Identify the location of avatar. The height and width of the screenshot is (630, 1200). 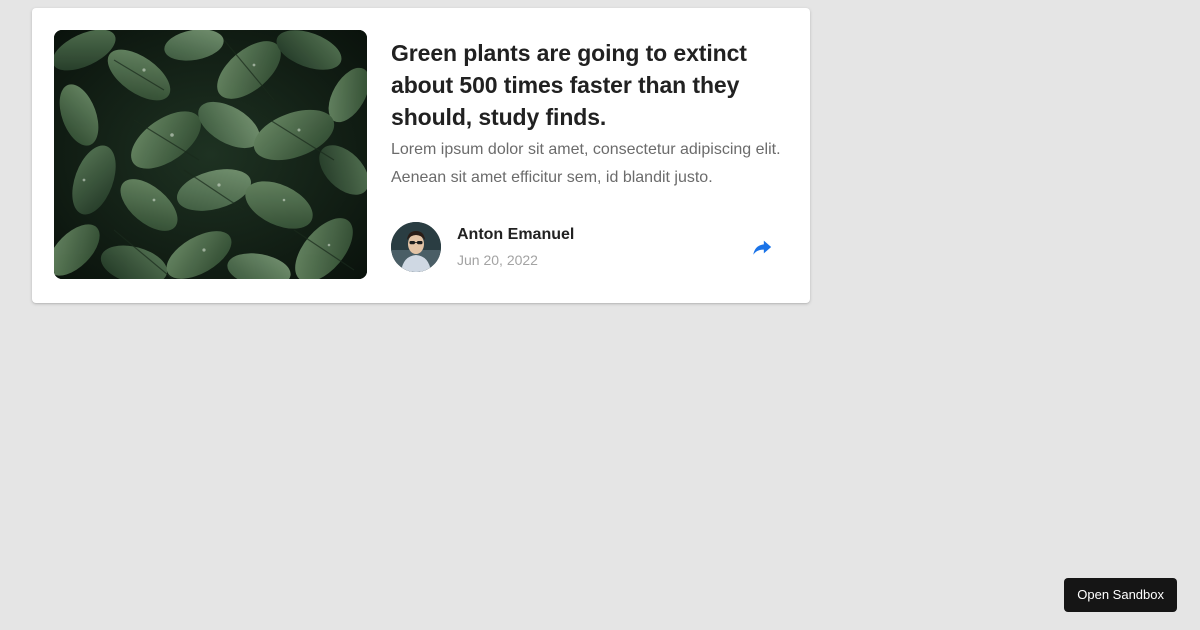
(416, 247).